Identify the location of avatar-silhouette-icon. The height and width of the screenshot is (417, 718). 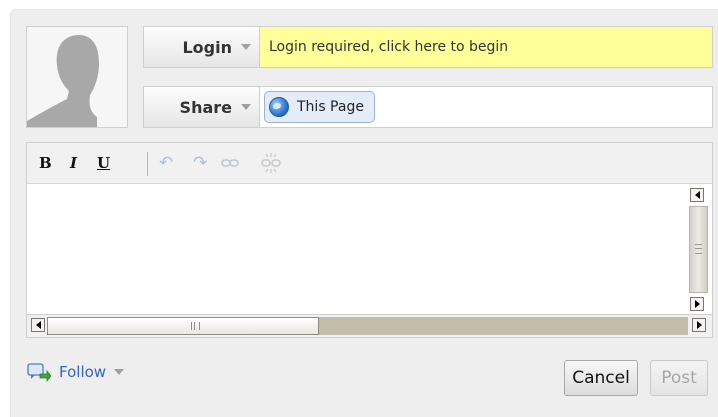
(63, 81).